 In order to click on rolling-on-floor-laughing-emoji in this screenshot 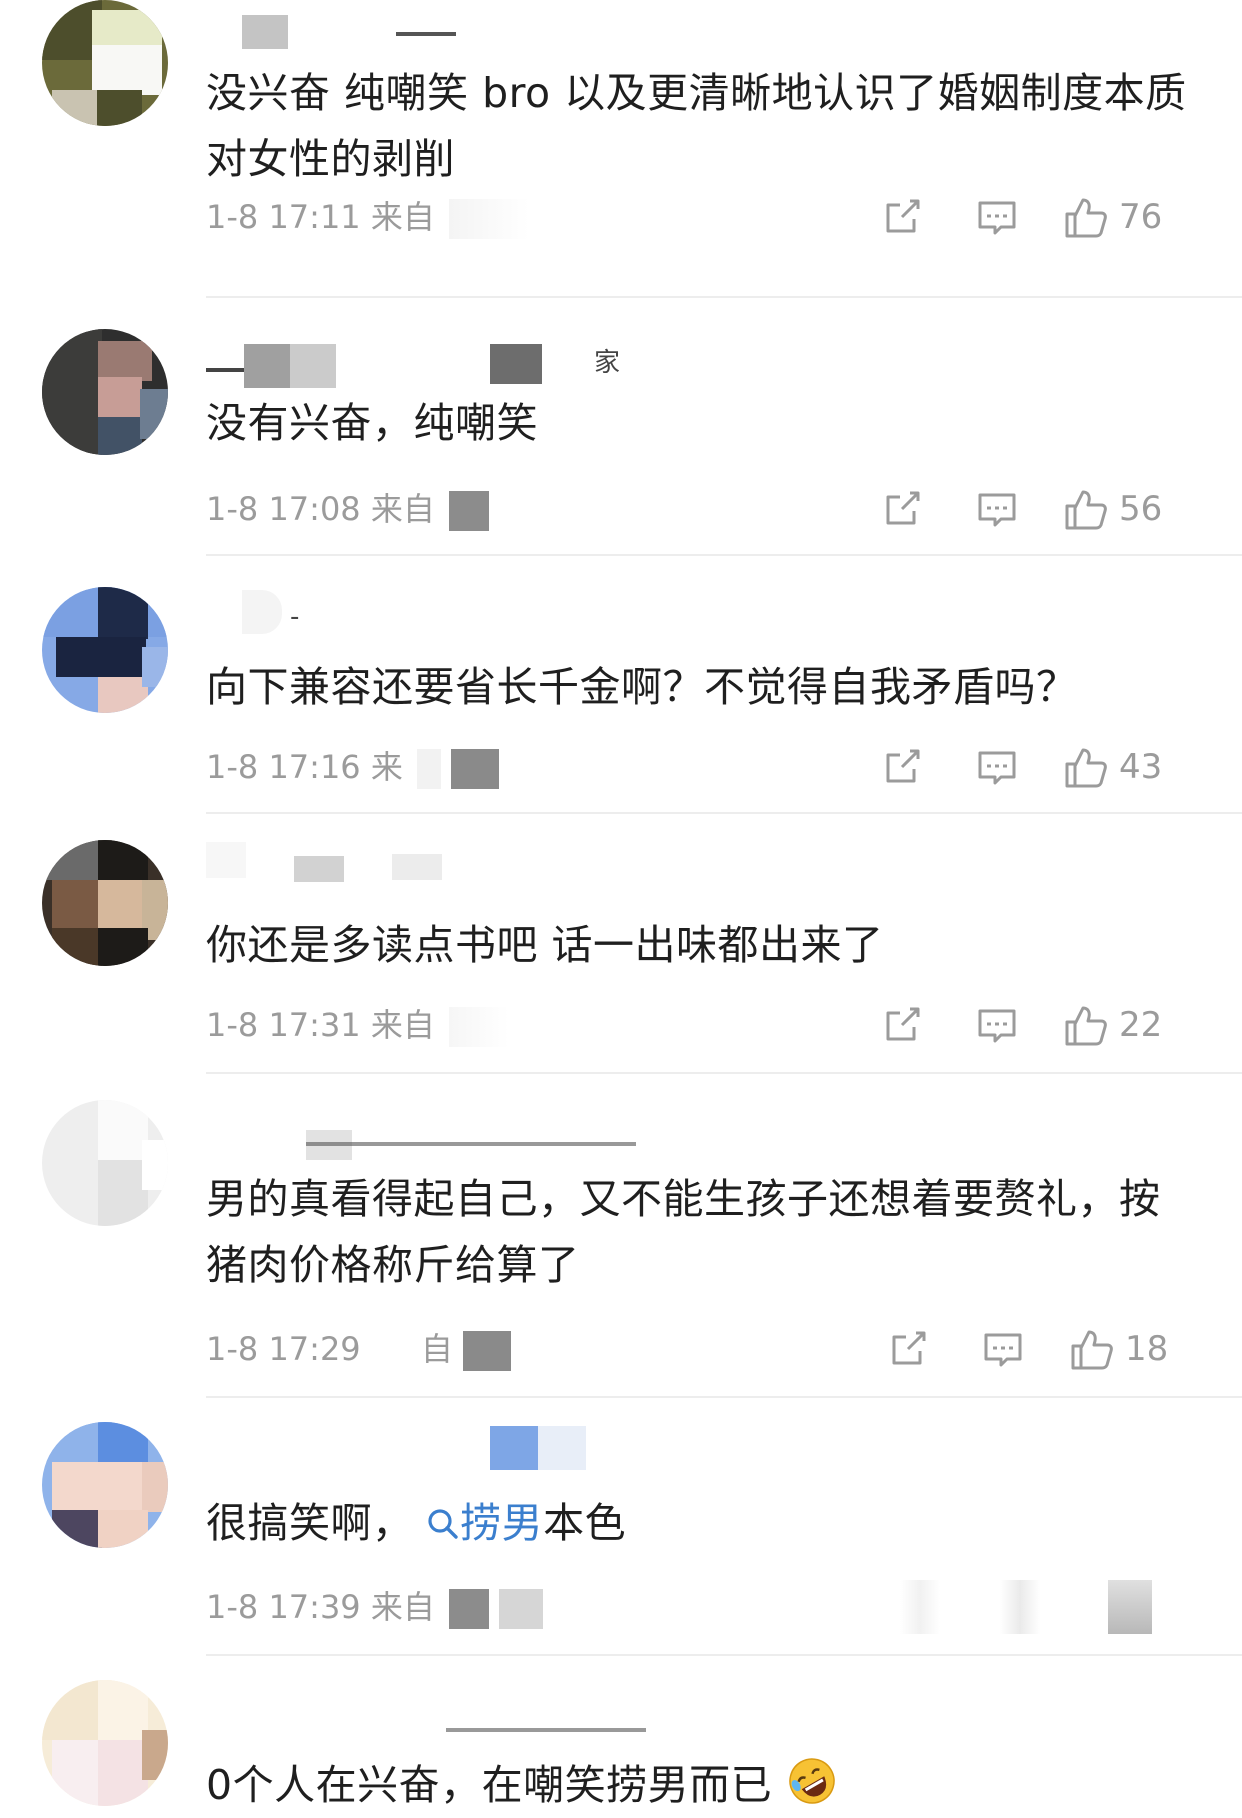, I will do `click(811, 1781)`.